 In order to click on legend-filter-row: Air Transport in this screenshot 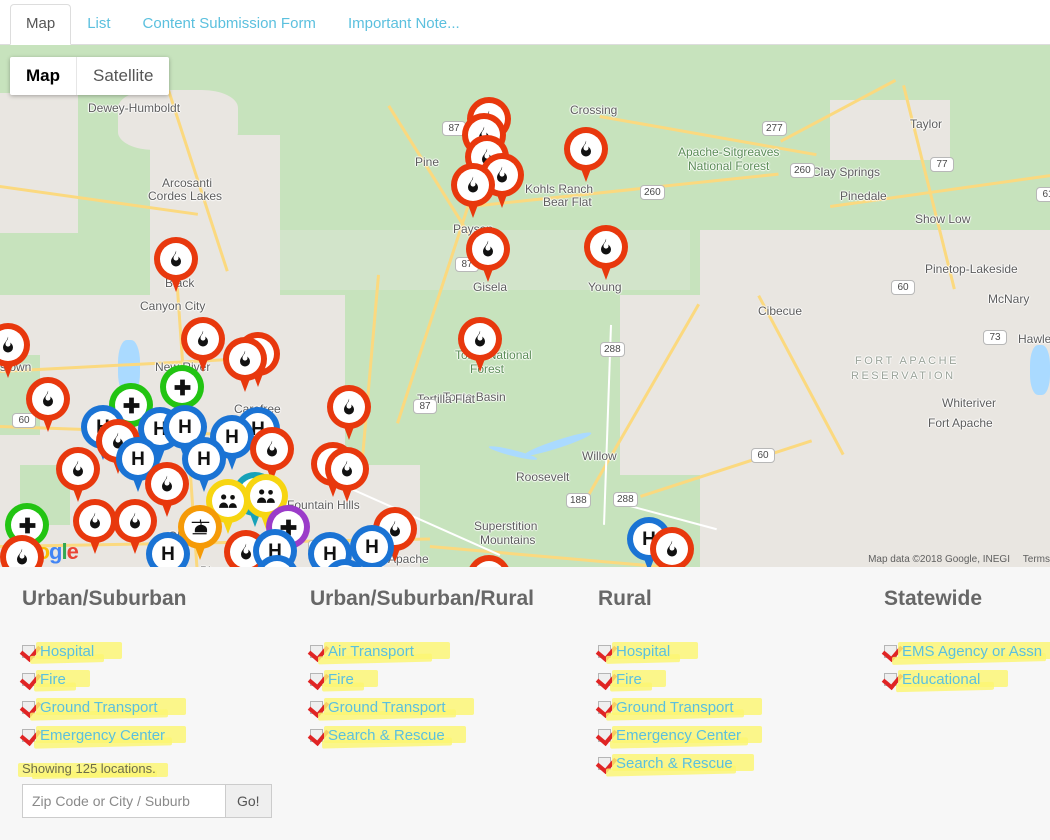, I will do `click(443, 652)`.